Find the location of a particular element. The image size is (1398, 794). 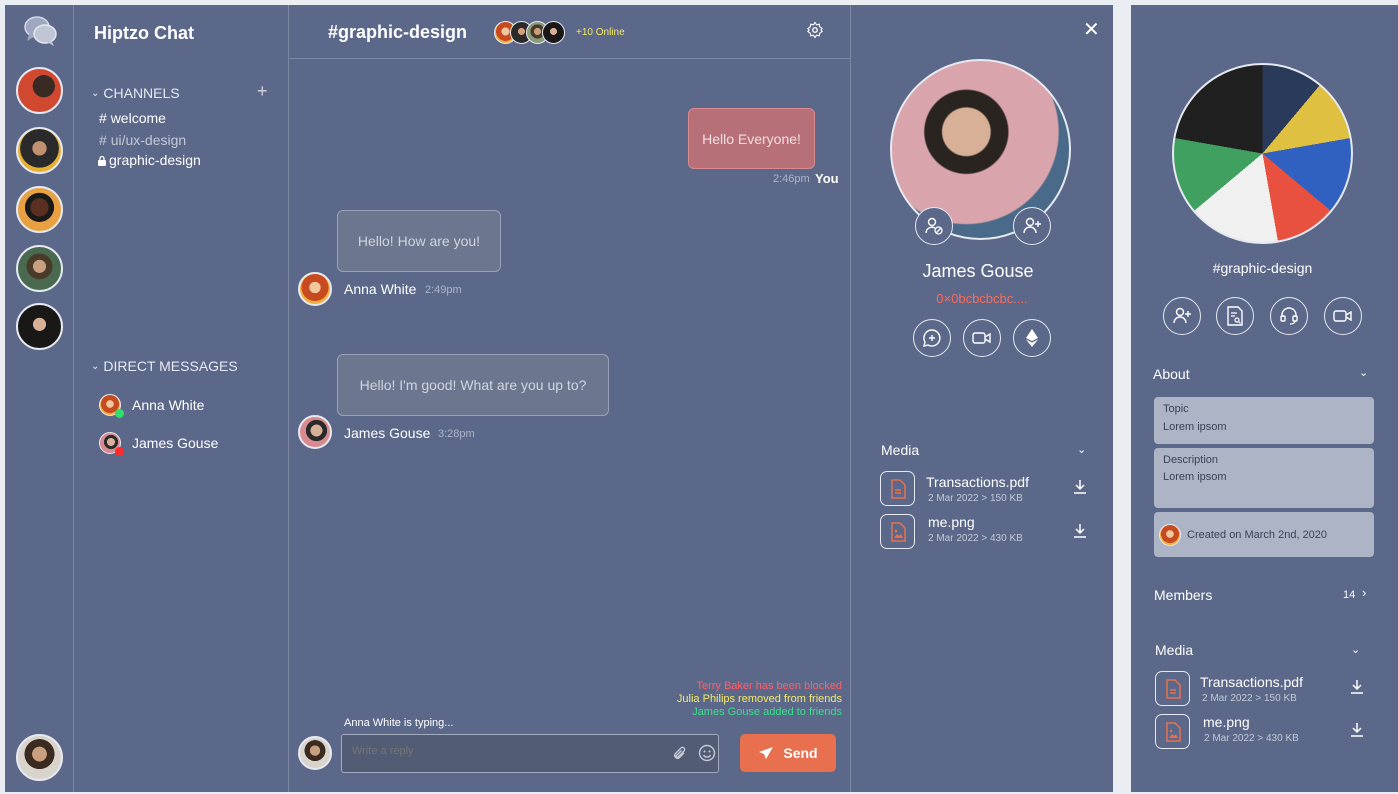

channel-name: #graphic-design is located at coordinates (1262, 268).